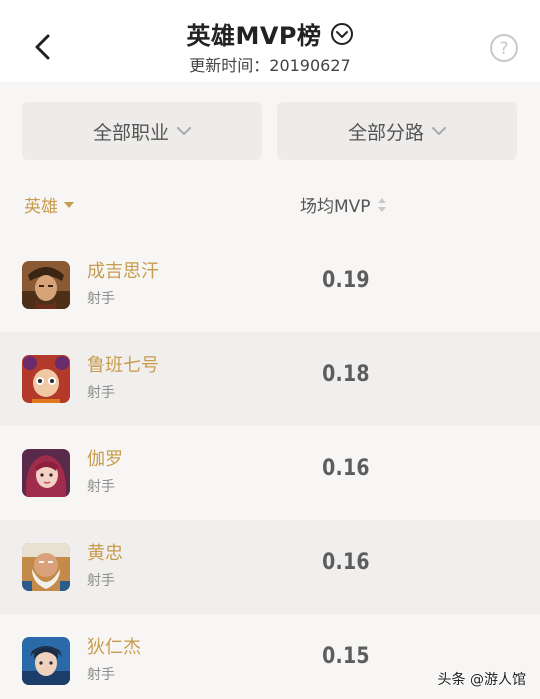 This screenshot has width=540, height=699. I want to click on profession-filter: 全部职业, so click(142, 131).